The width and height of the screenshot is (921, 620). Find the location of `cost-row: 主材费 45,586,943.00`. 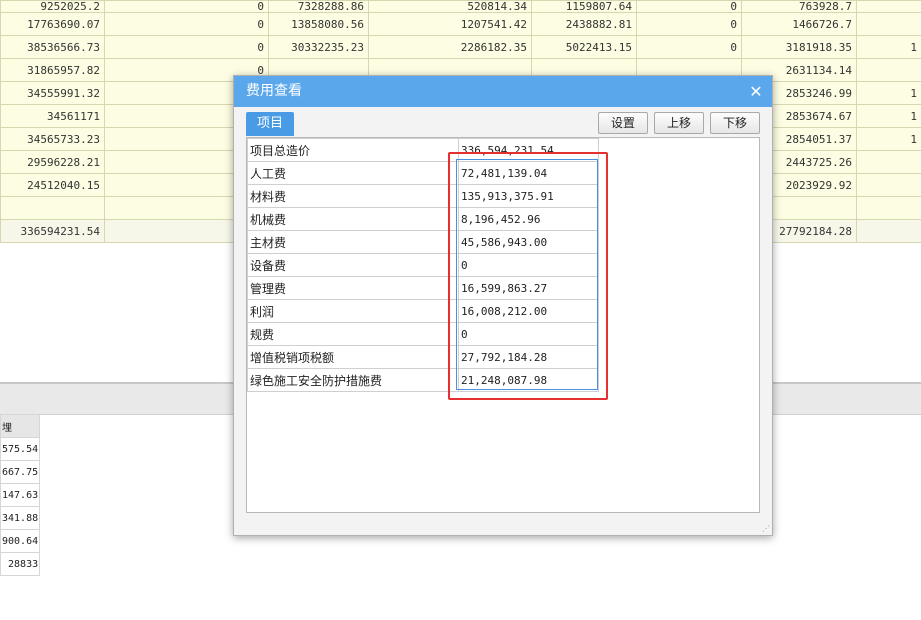

cost-row: 主材费 45,586,943.00 is located at coordinates (423, 242).